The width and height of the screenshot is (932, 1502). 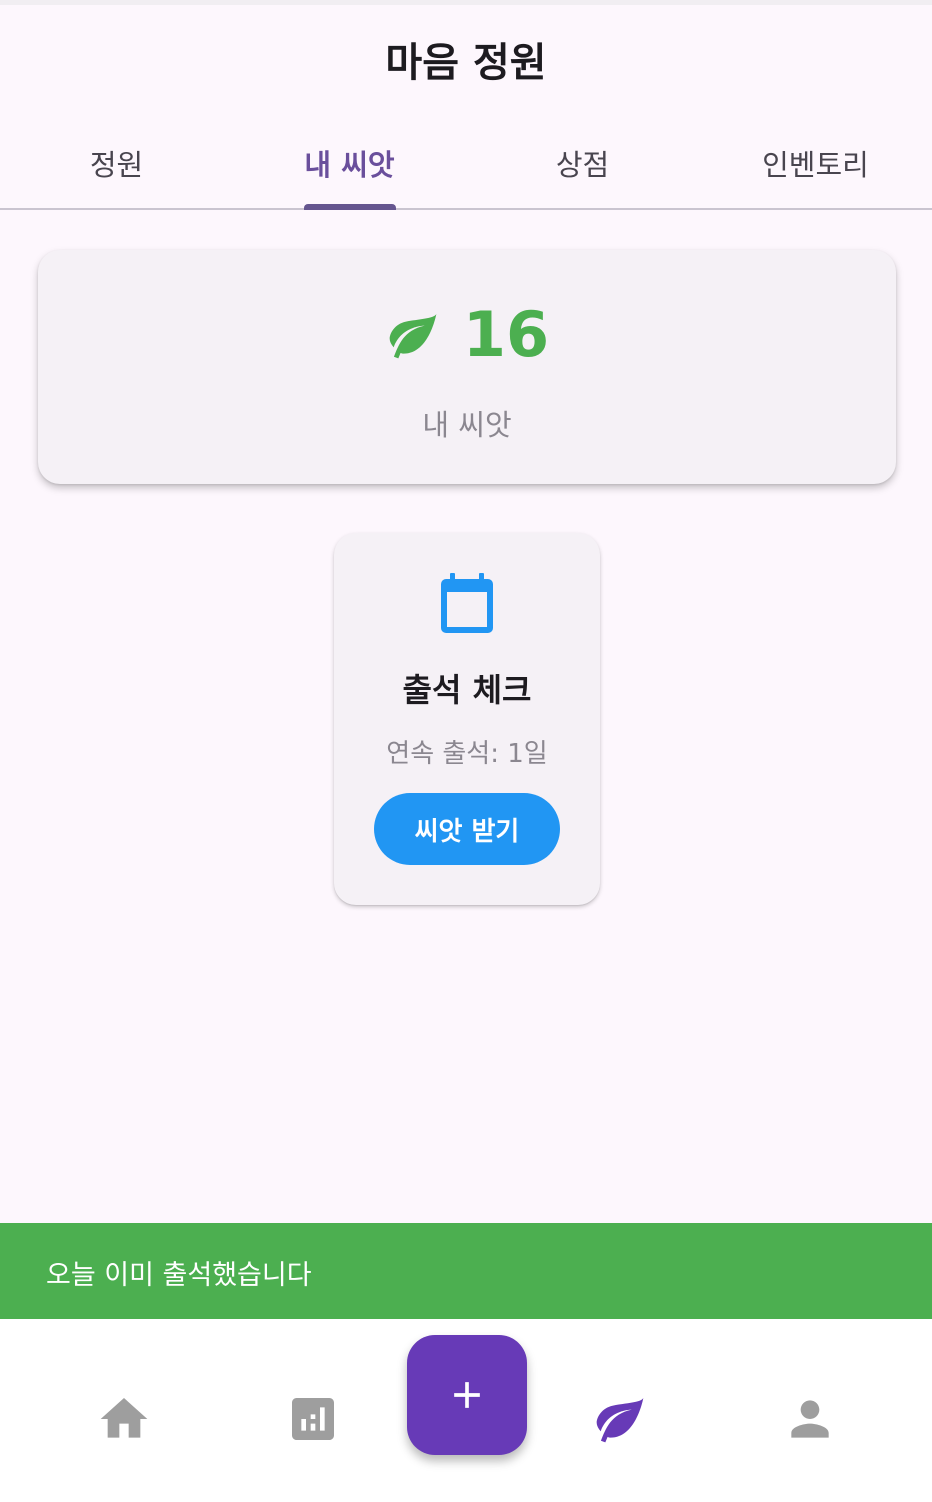 What do you see at coordinates (467, 690) in the screenshot?
I see `attendance-title: 출석 체크` at bounding box center [467, 690].